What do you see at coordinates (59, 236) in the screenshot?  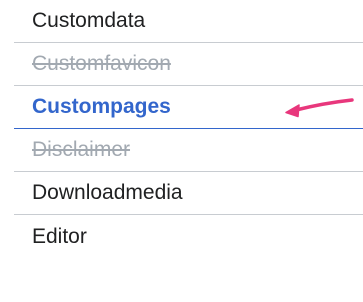 I see `menu-item-label: Editor` at bounding box center [59, 236].